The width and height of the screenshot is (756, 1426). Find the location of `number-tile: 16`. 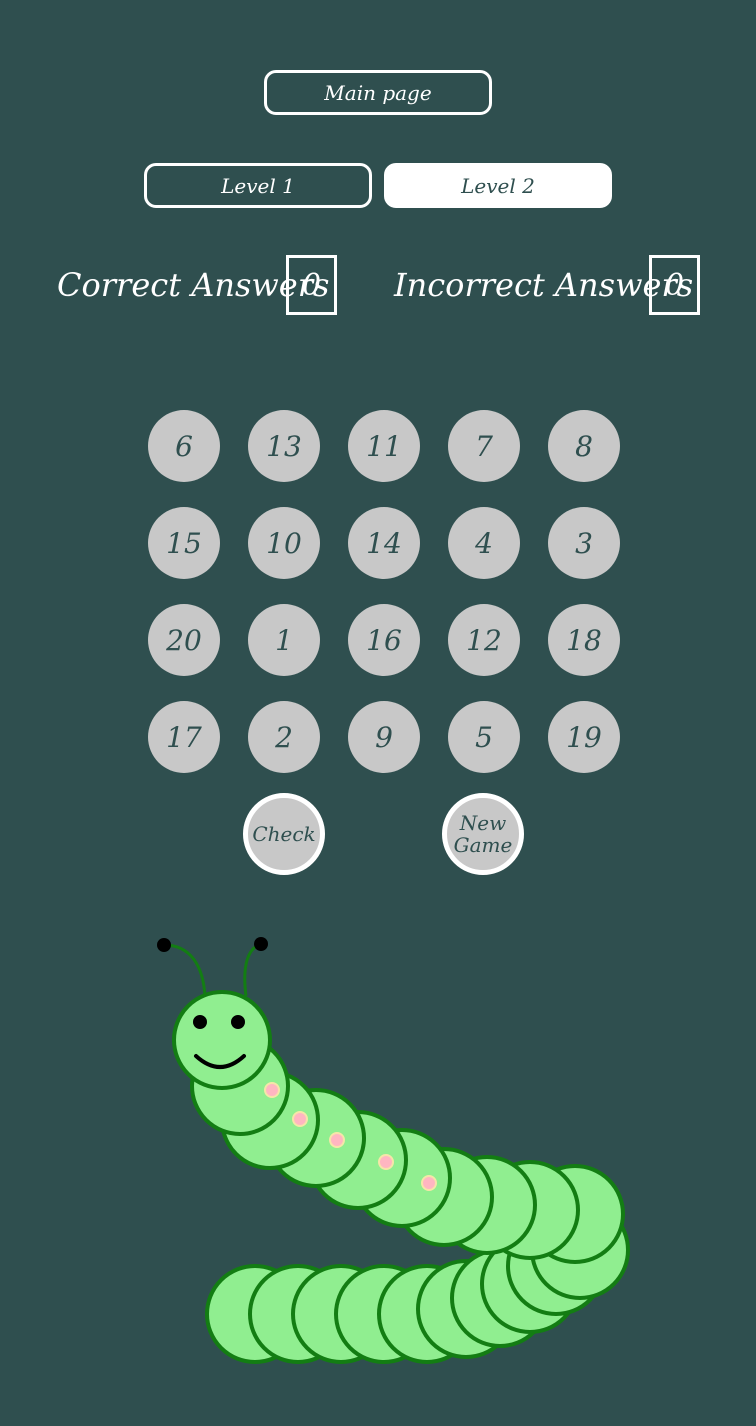

number-tile: 16 is located at coordinates (384, 640).